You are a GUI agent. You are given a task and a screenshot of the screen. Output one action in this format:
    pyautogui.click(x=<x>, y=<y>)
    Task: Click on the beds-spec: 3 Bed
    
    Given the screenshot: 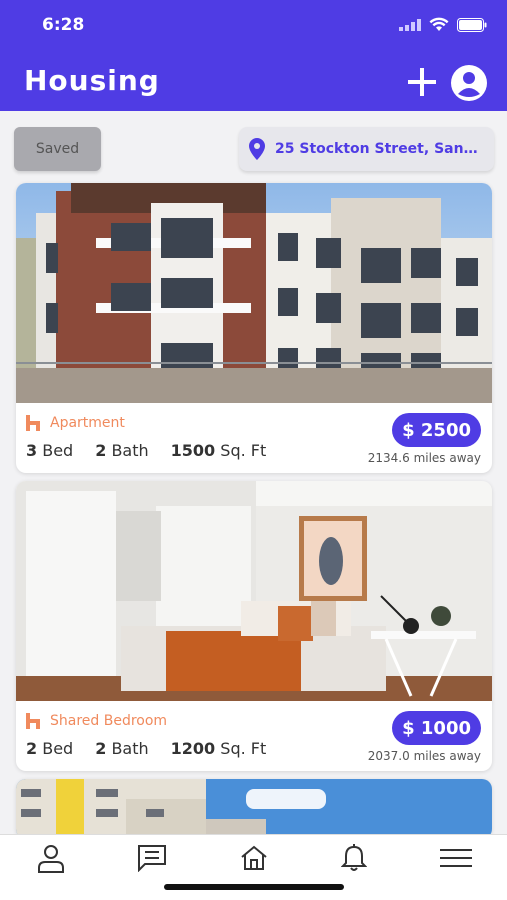 What is the action you would take?
    pyautogui.click(x=49, y=450)
    